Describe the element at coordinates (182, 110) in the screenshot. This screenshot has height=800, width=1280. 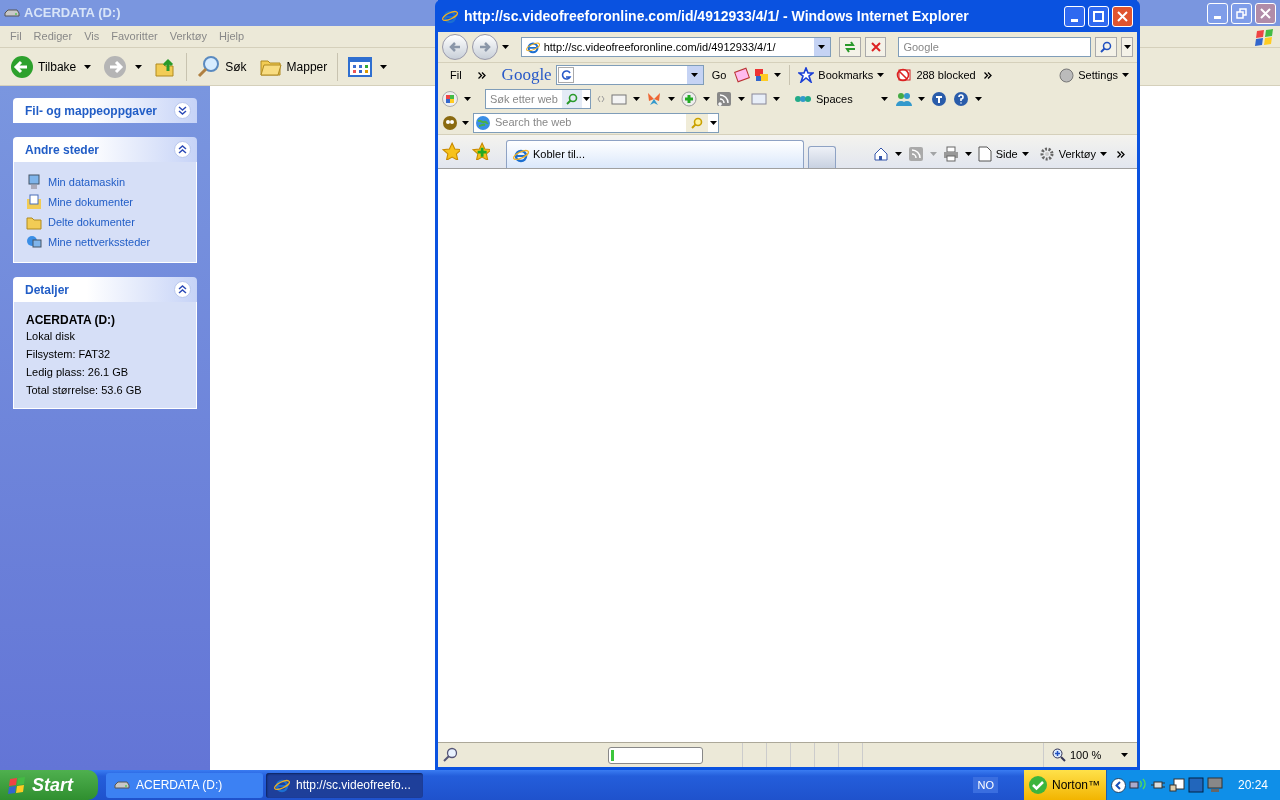
I see `expand-chevron-icon` at that location.